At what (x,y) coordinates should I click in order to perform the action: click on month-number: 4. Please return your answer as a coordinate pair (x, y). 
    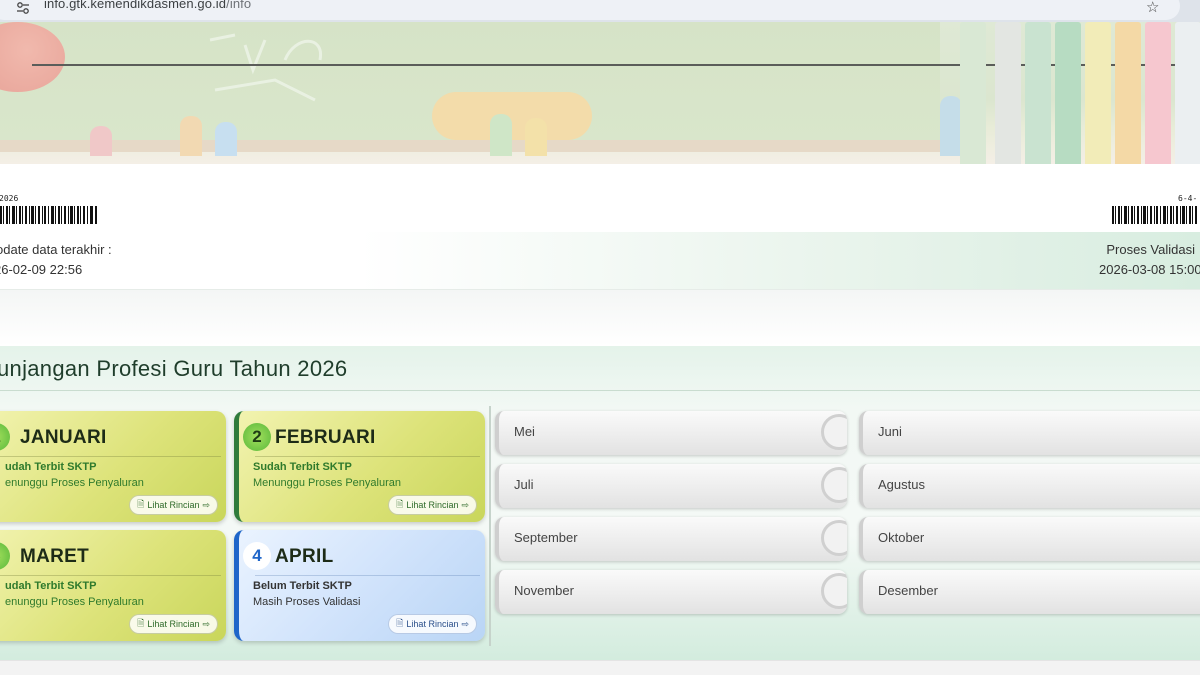
    Looking at the image, I should click on (257, 556).